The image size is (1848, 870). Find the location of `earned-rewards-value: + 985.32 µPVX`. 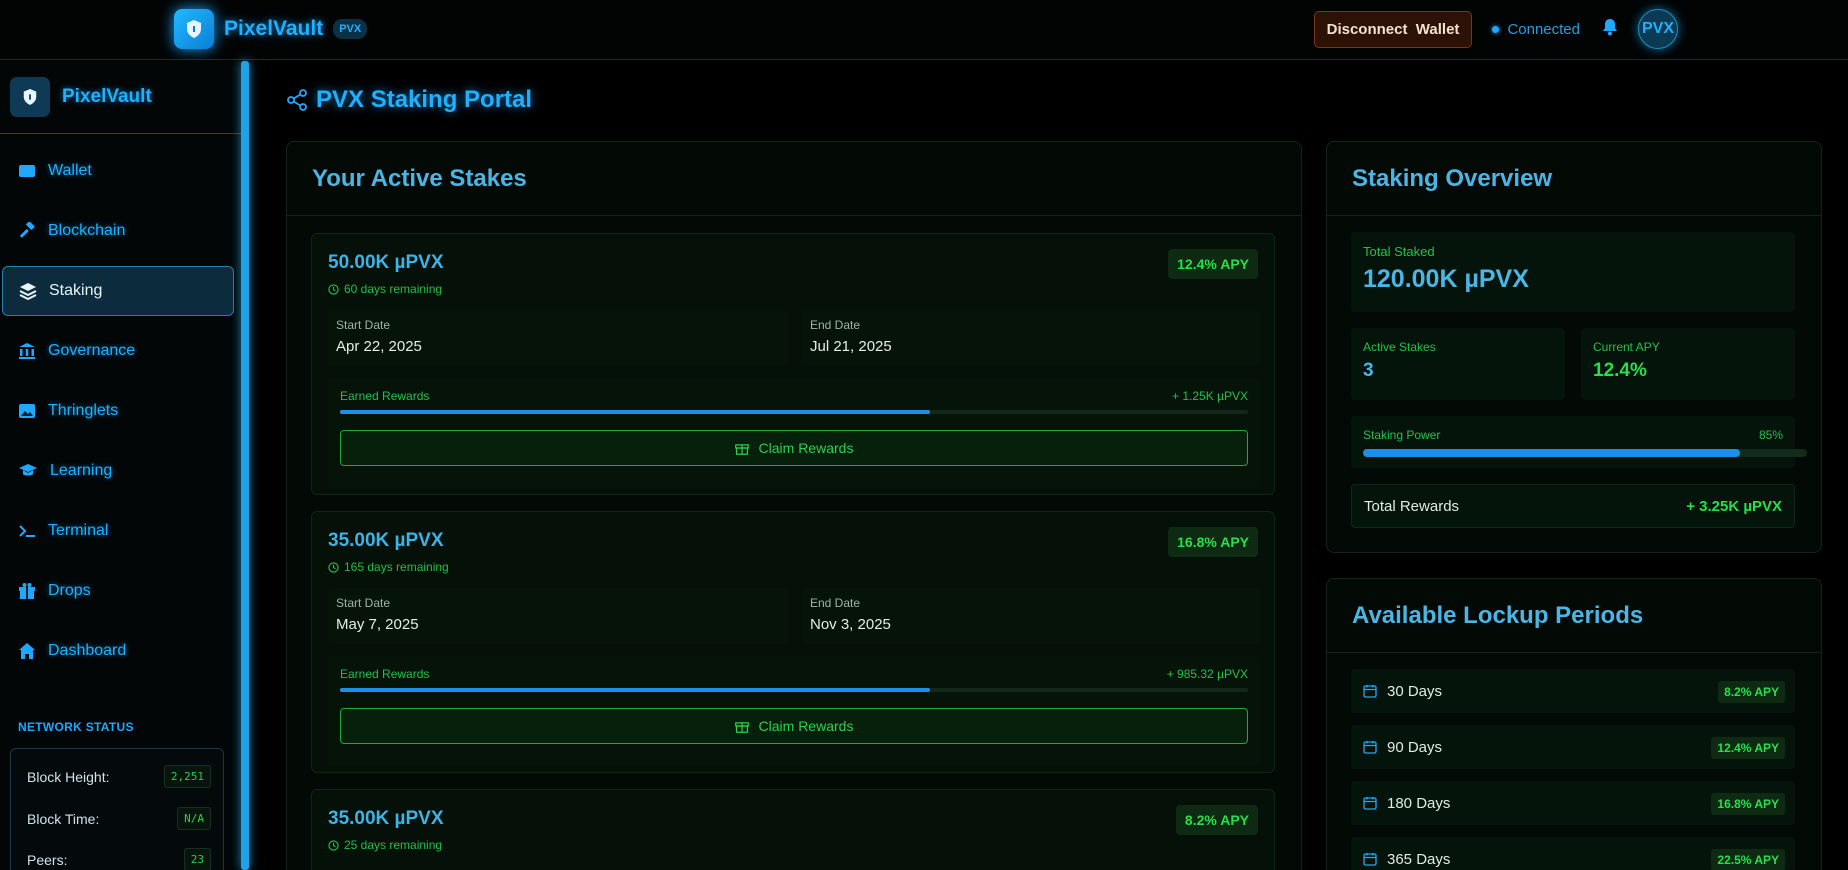

earned-rewards-value: + 985.32 µPVX is located at coordinates (1207, 674).